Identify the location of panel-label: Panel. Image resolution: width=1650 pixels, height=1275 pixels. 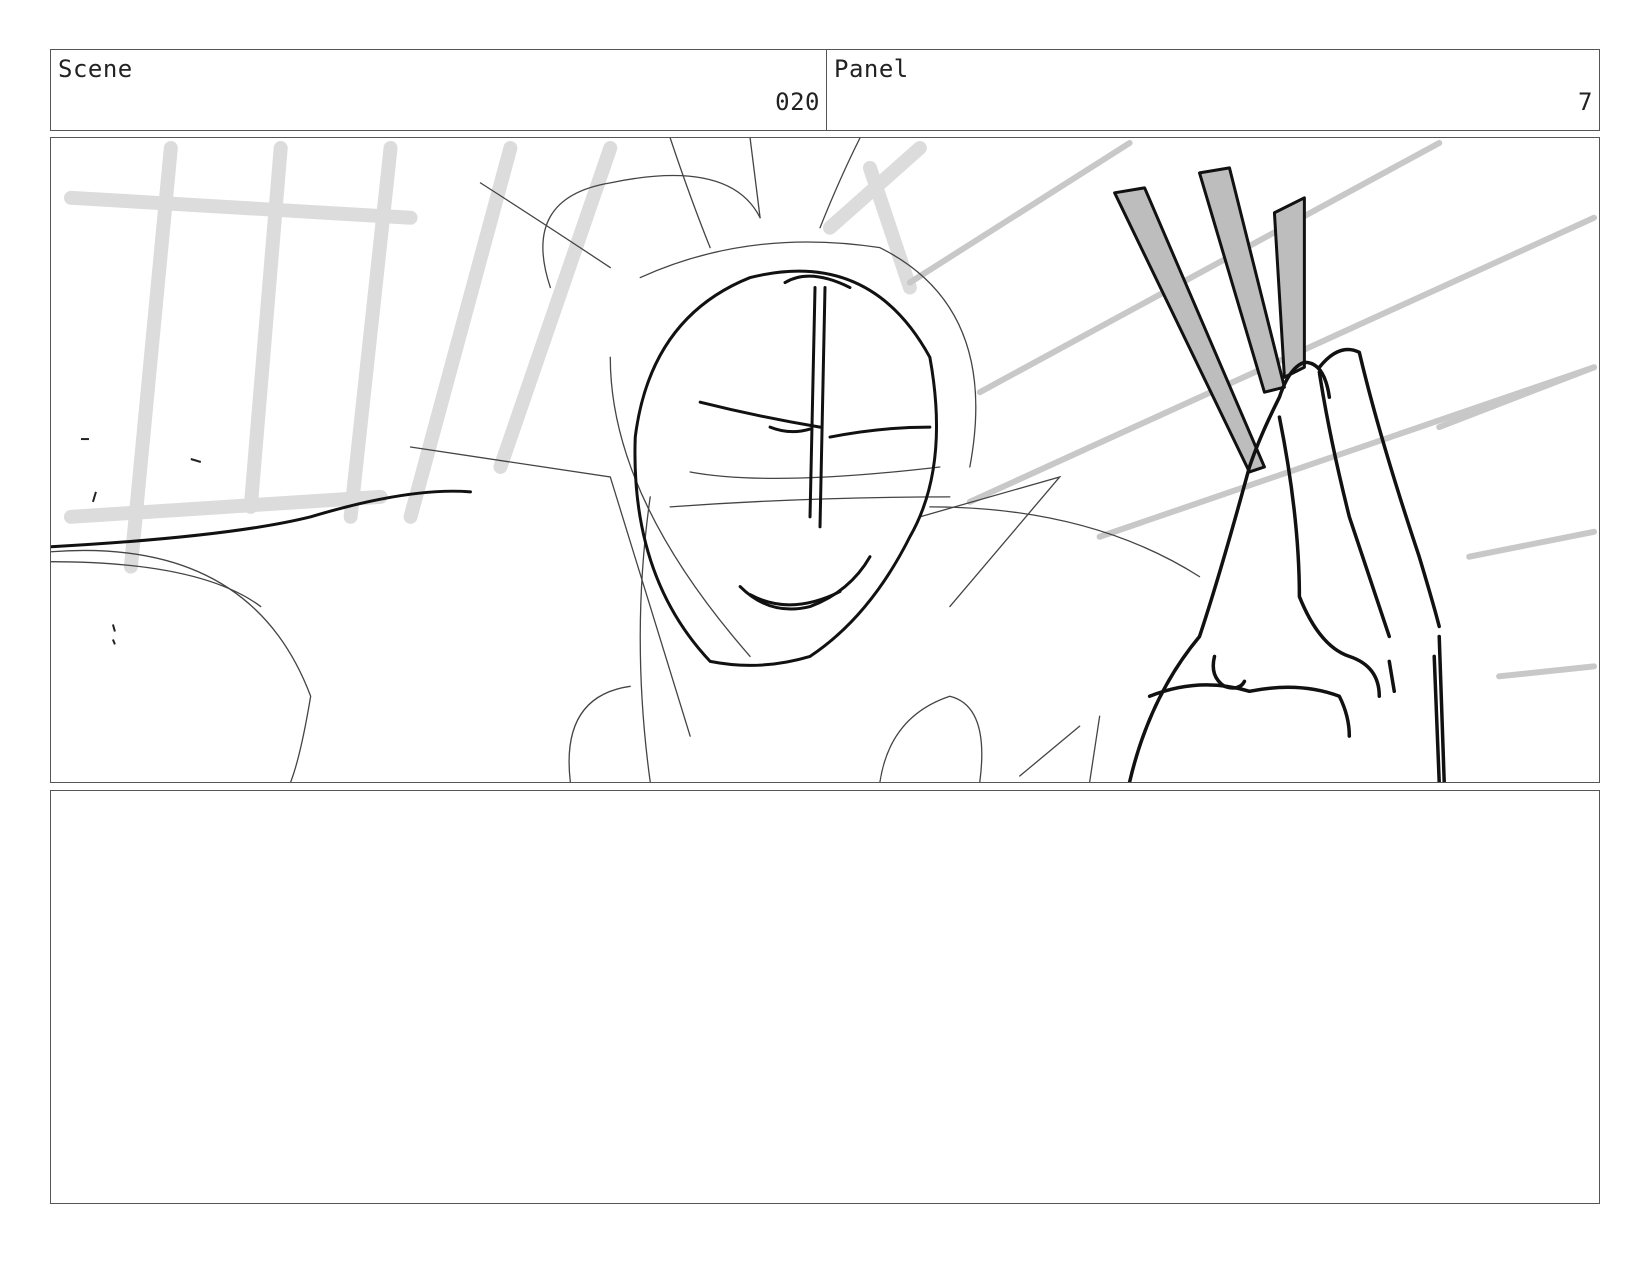
(871, 69).